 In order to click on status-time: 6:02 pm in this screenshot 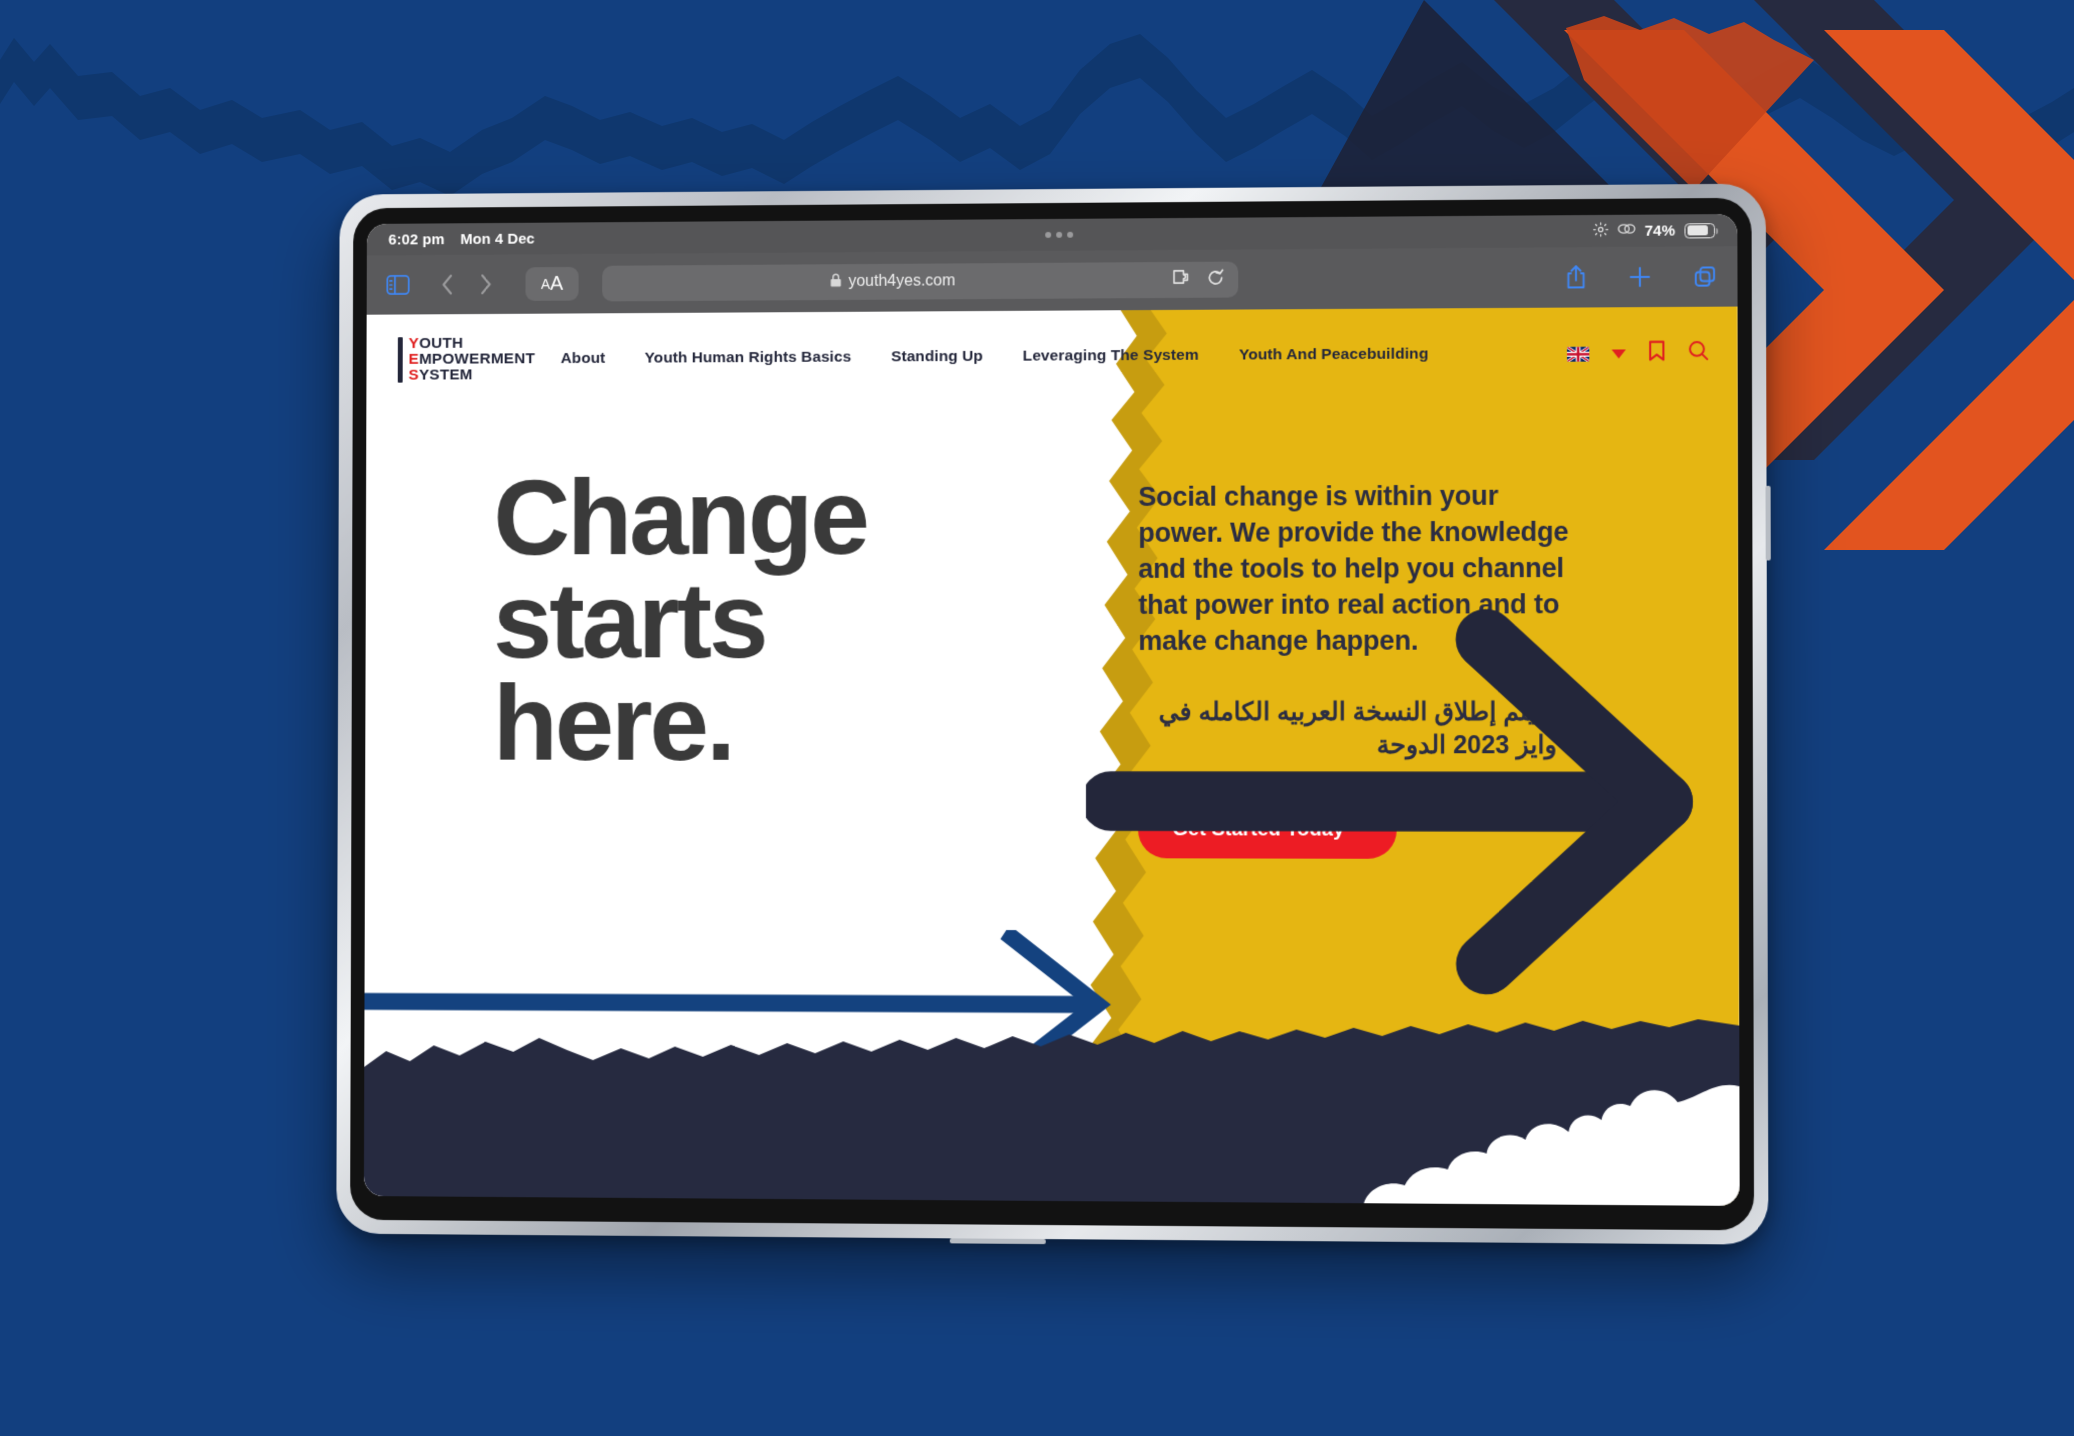, I will do `click(416, 239)`.